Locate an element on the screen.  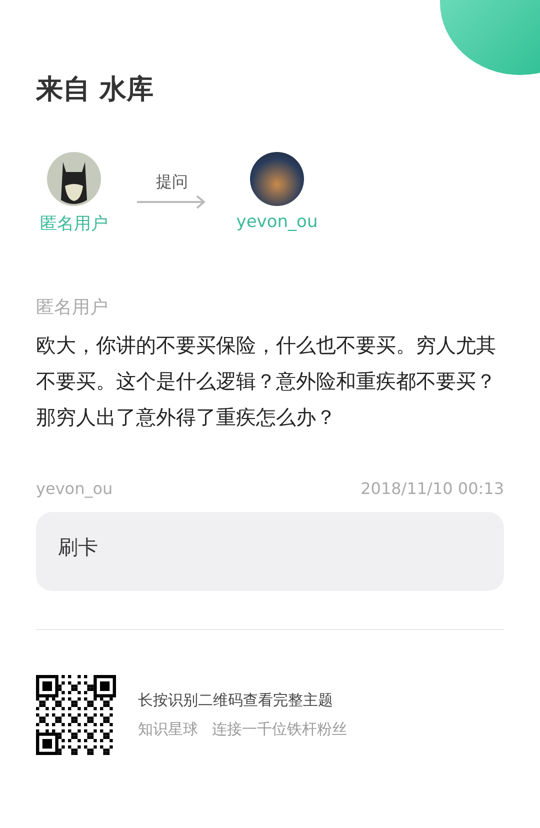
page-title: 来自 水库 is located at coordinates (95, 90).